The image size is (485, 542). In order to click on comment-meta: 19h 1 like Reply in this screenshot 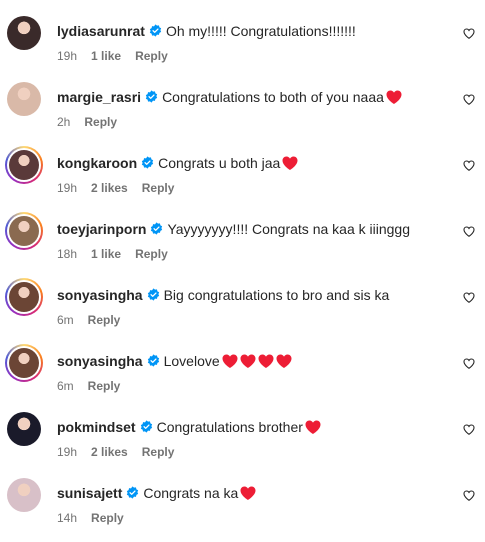, I will do `click(119, 56)`.